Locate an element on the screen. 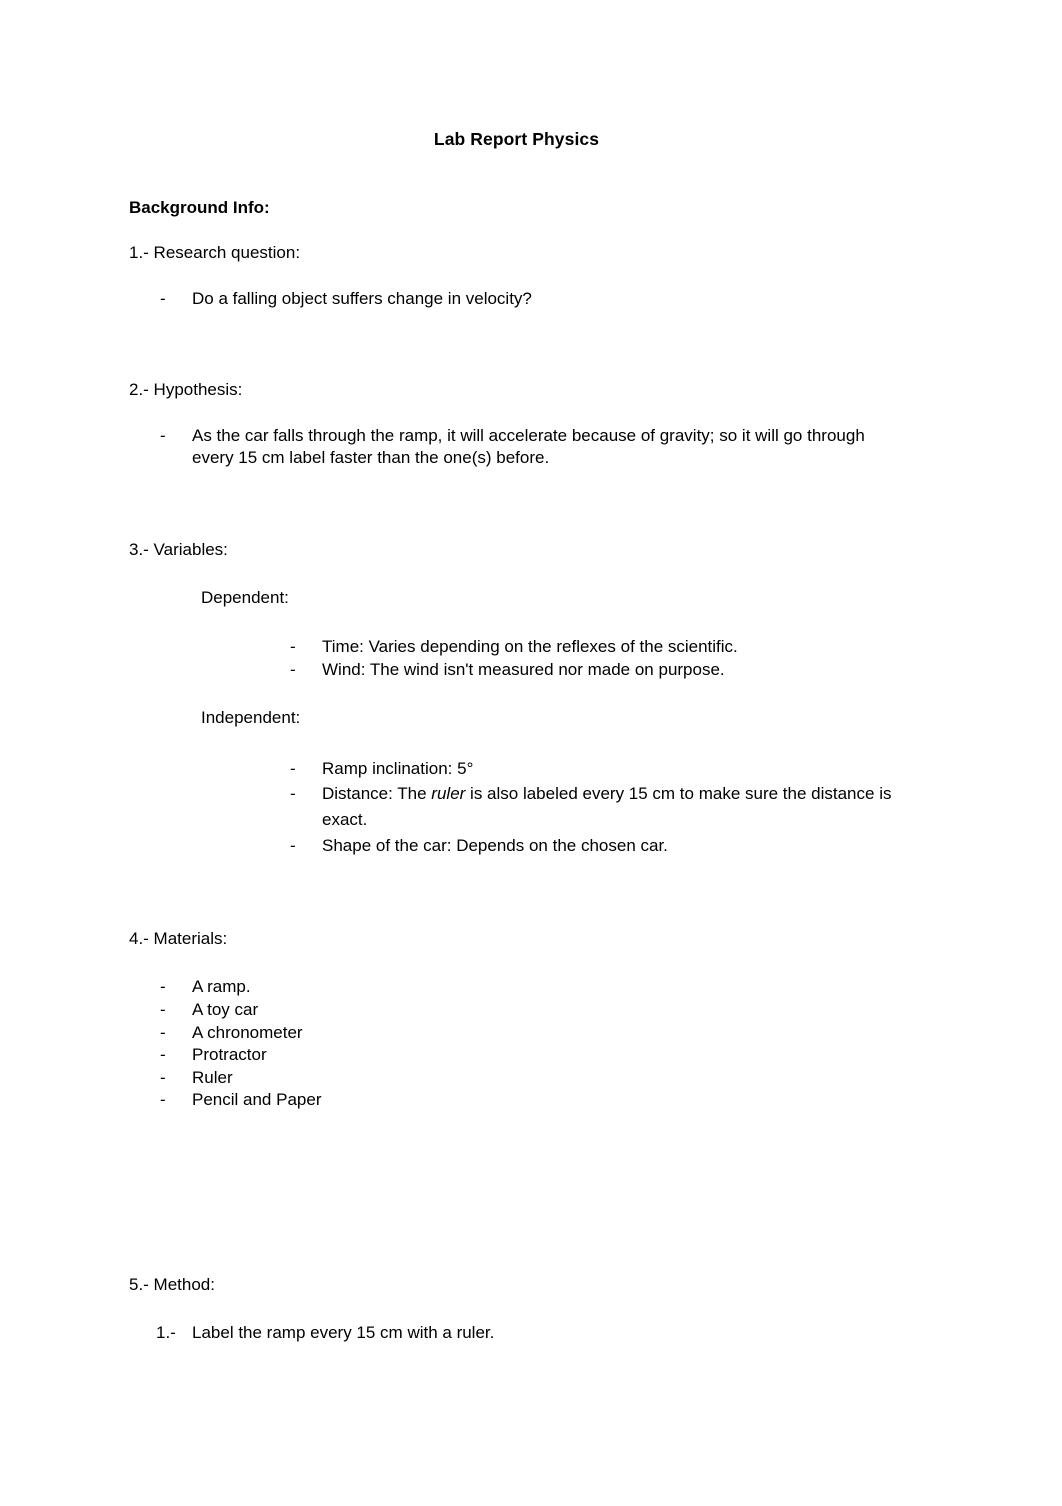 Image resolution: width=1062 pixels, height=1506 pixels. section-hypothesis-label: 2.- Hypothesis: is located at coordinates (186, 390).